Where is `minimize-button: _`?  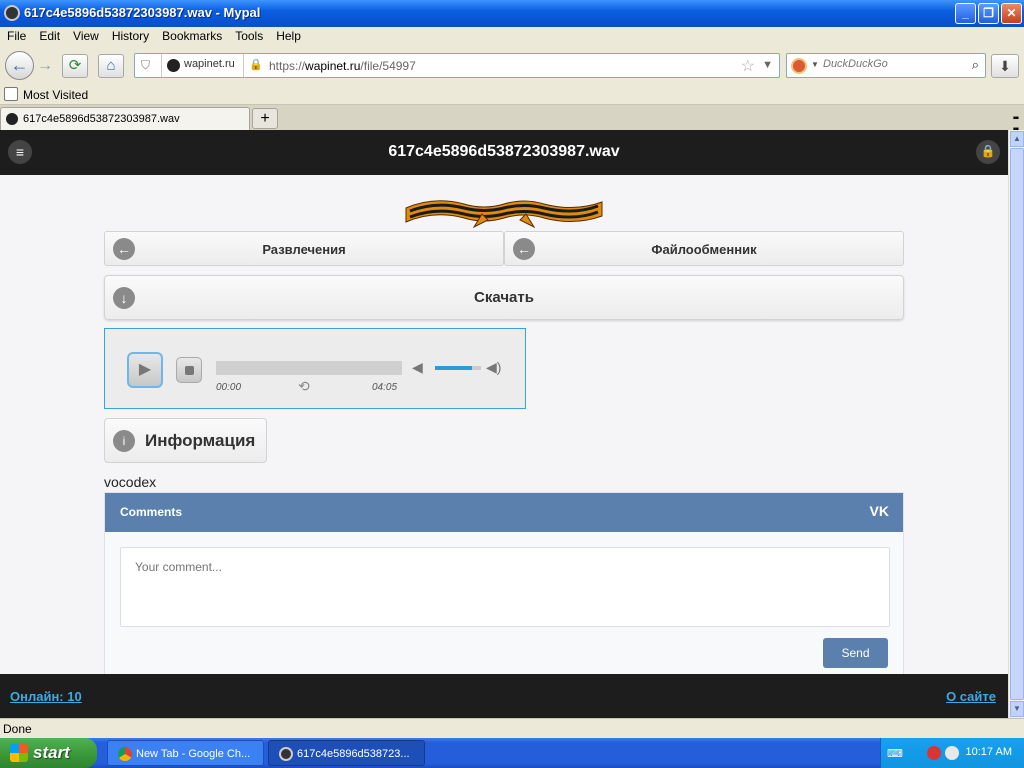
minimize-button: _ is located at coordinates (965, 13).